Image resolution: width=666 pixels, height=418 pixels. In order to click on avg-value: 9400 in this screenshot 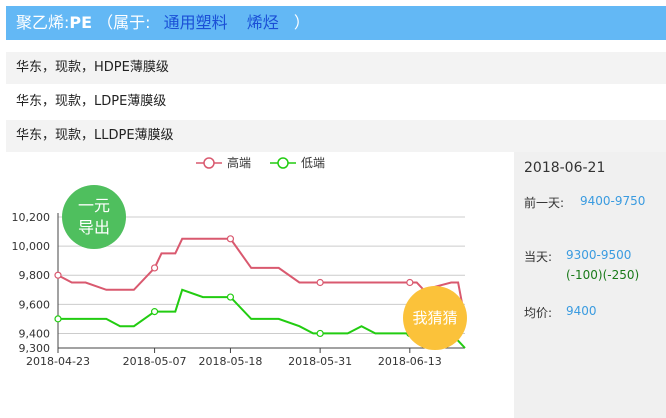, I will do `click(581, 311)`.